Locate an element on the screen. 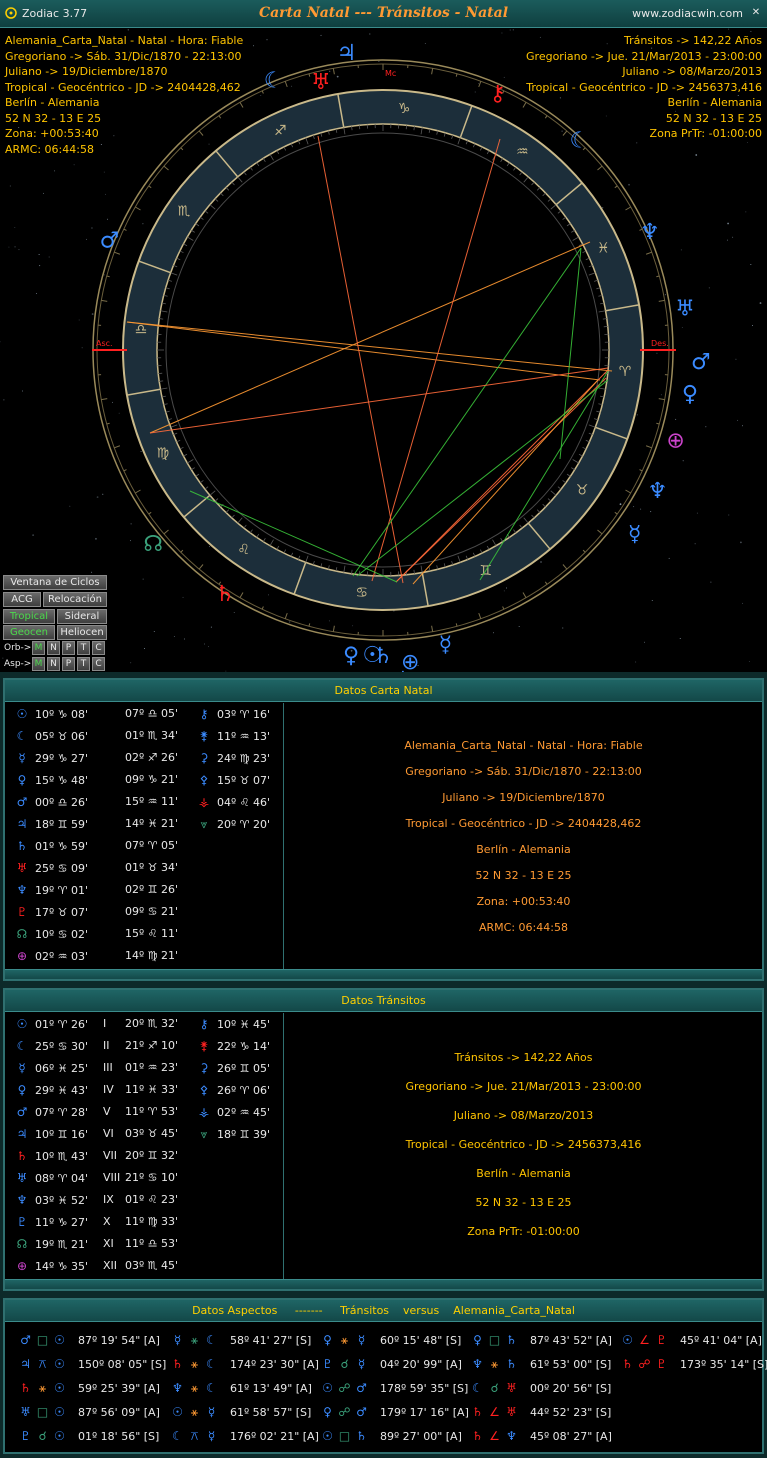 This screenshot has width=767, height=1458. house-cusp-row: 09º ♑ 21' is located at coordinates (151, 780).